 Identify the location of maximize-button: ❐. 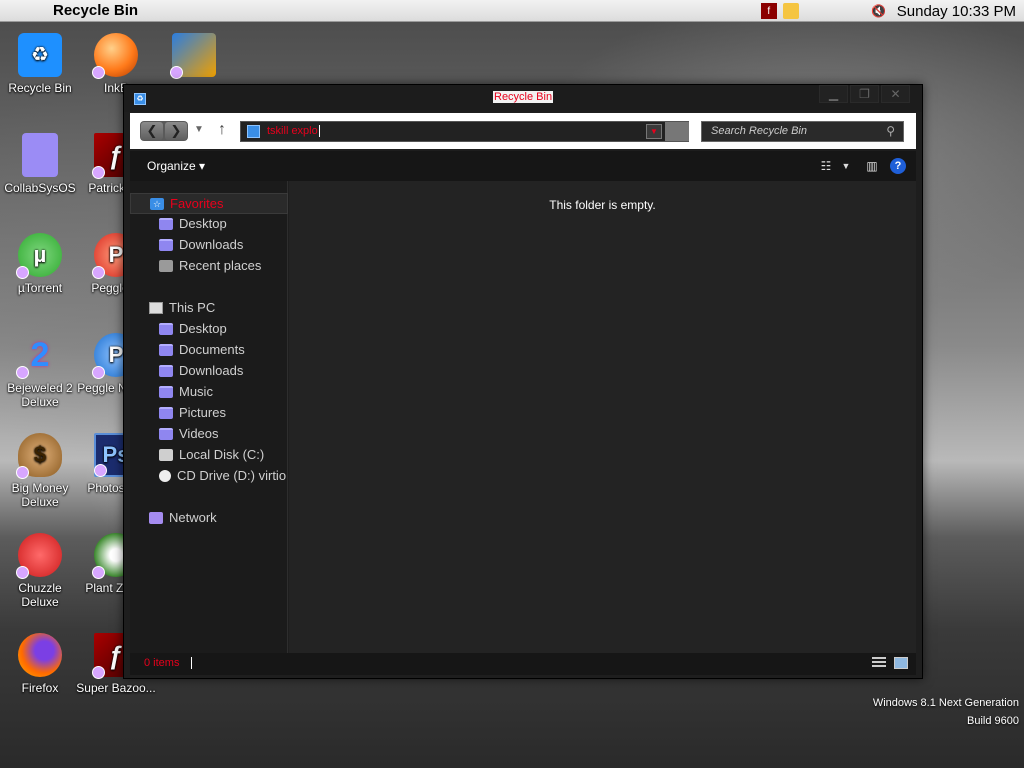
(864, 94).